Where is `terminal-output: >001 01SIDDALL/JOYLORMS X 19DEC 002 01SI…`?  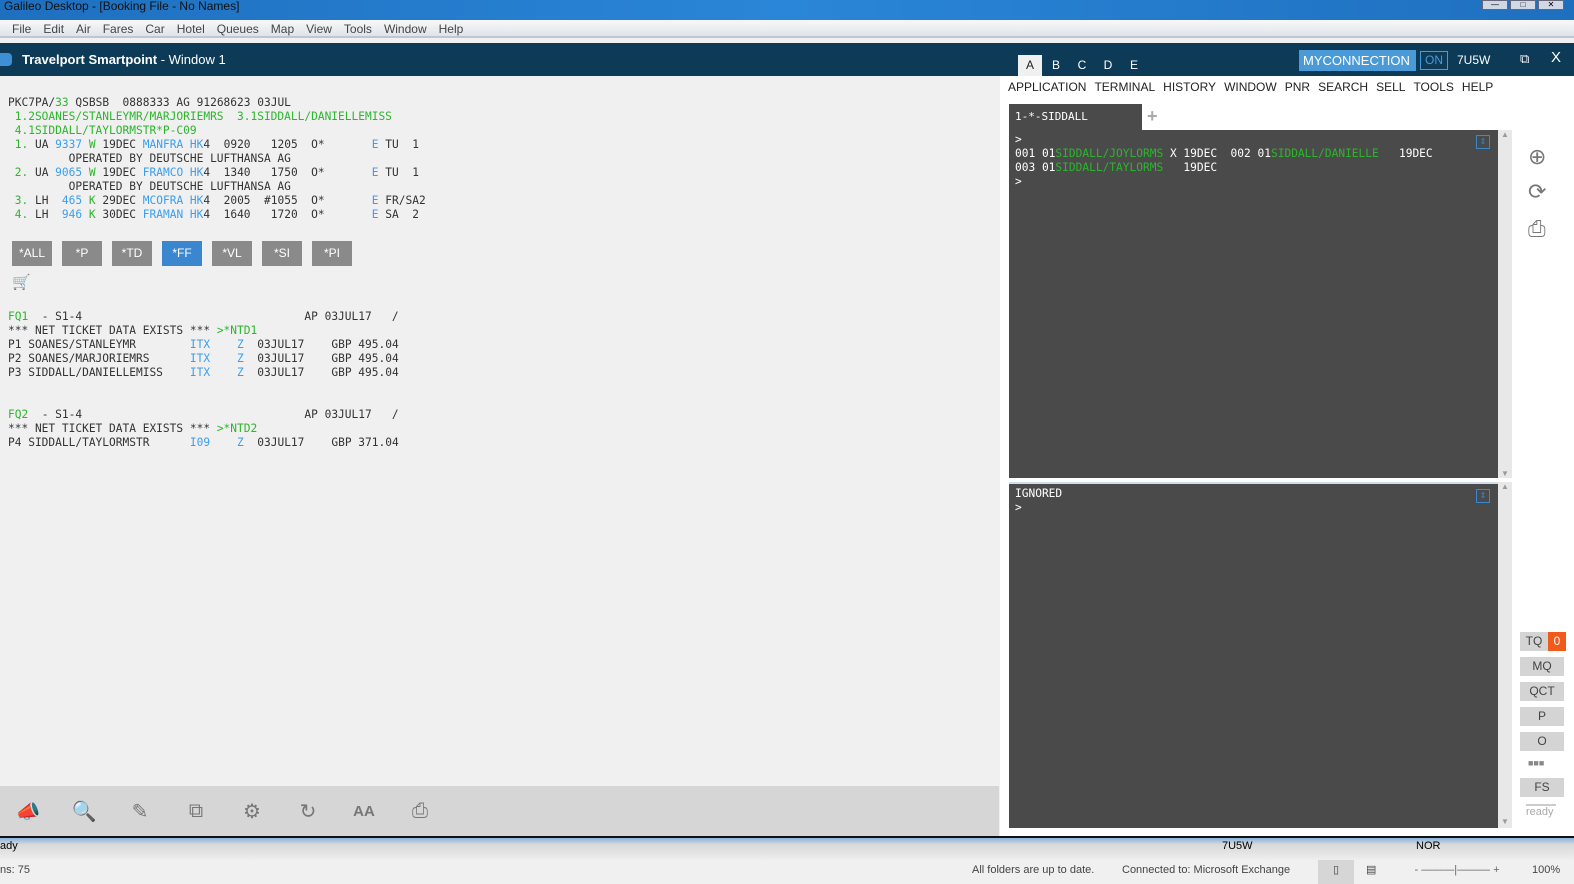 terminal-output: >001 01SIDDALL/JOYLORMS X 19DEC 002 01SI… is located at coordinates (1253, 161).